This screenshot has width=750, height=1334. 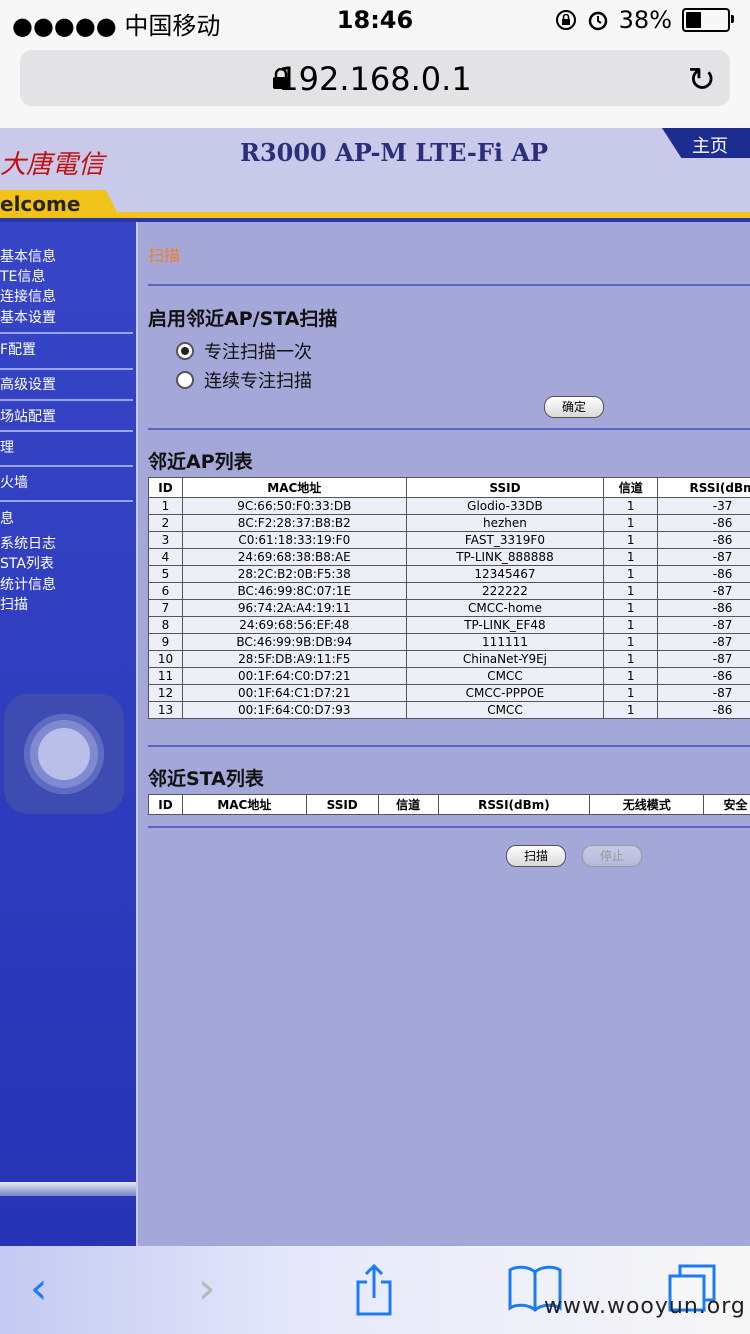 I want to click on radio-button, so click(x=185, y=380).